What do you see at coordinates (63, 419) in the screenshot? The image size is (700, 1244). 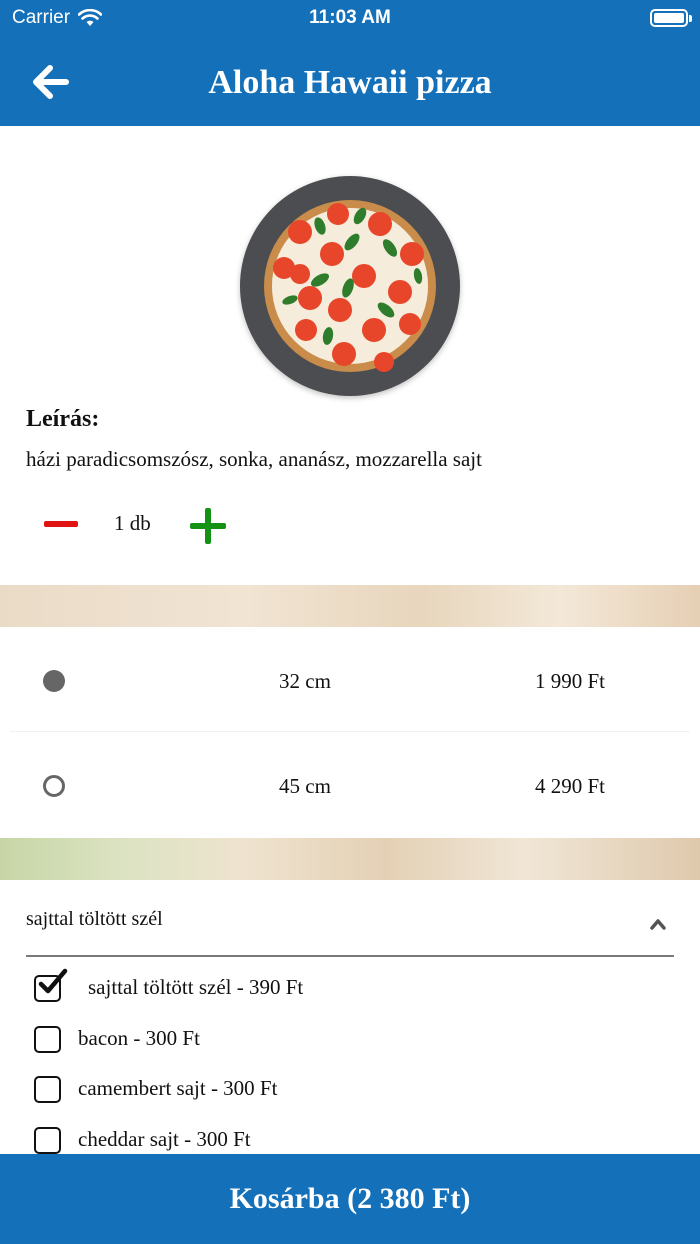 I see `description-label: Leírás:` at bounding box center [63, 419].